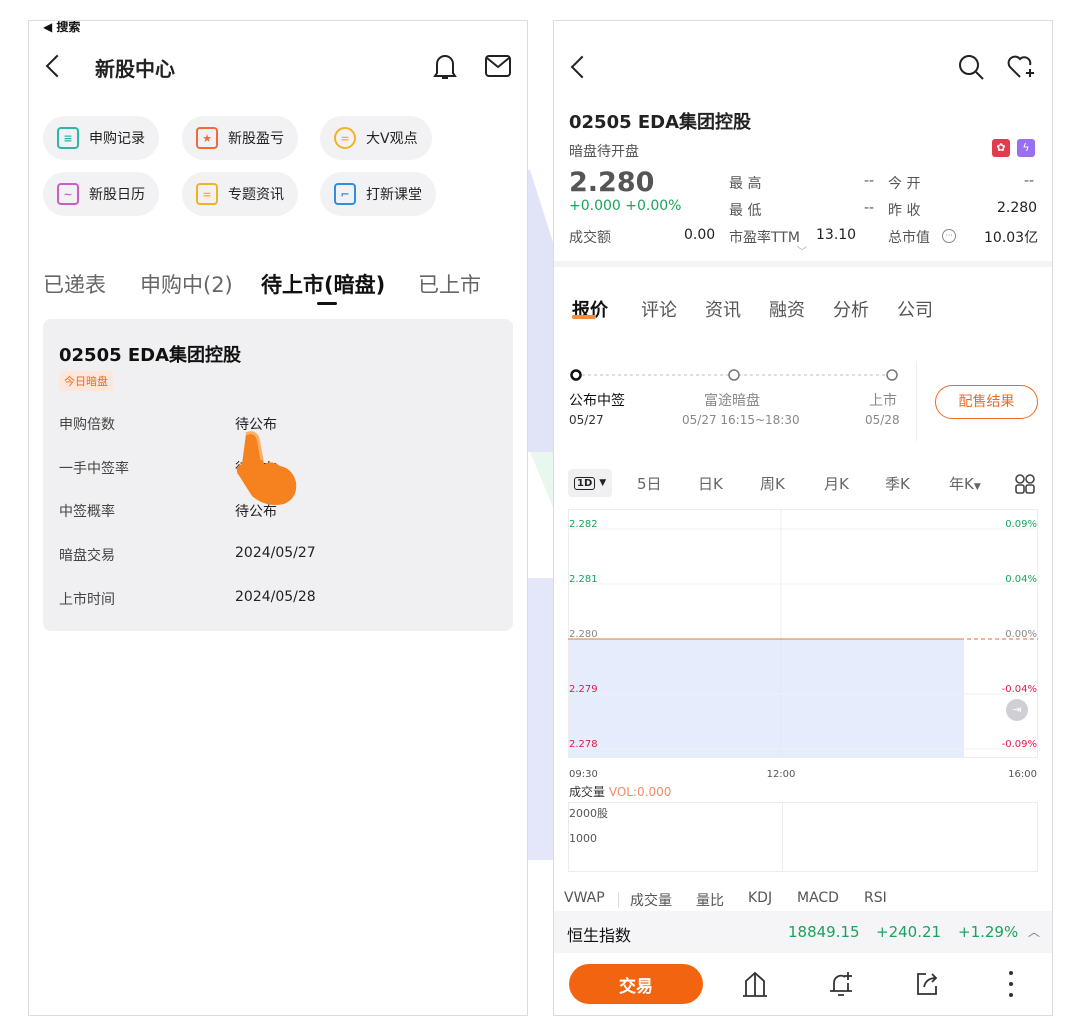 The image size is (1080, 1036). Describe the element at coordinates (802, 250) in the screenshot. I see `expand-chevron-icon: ﹀` at that location.